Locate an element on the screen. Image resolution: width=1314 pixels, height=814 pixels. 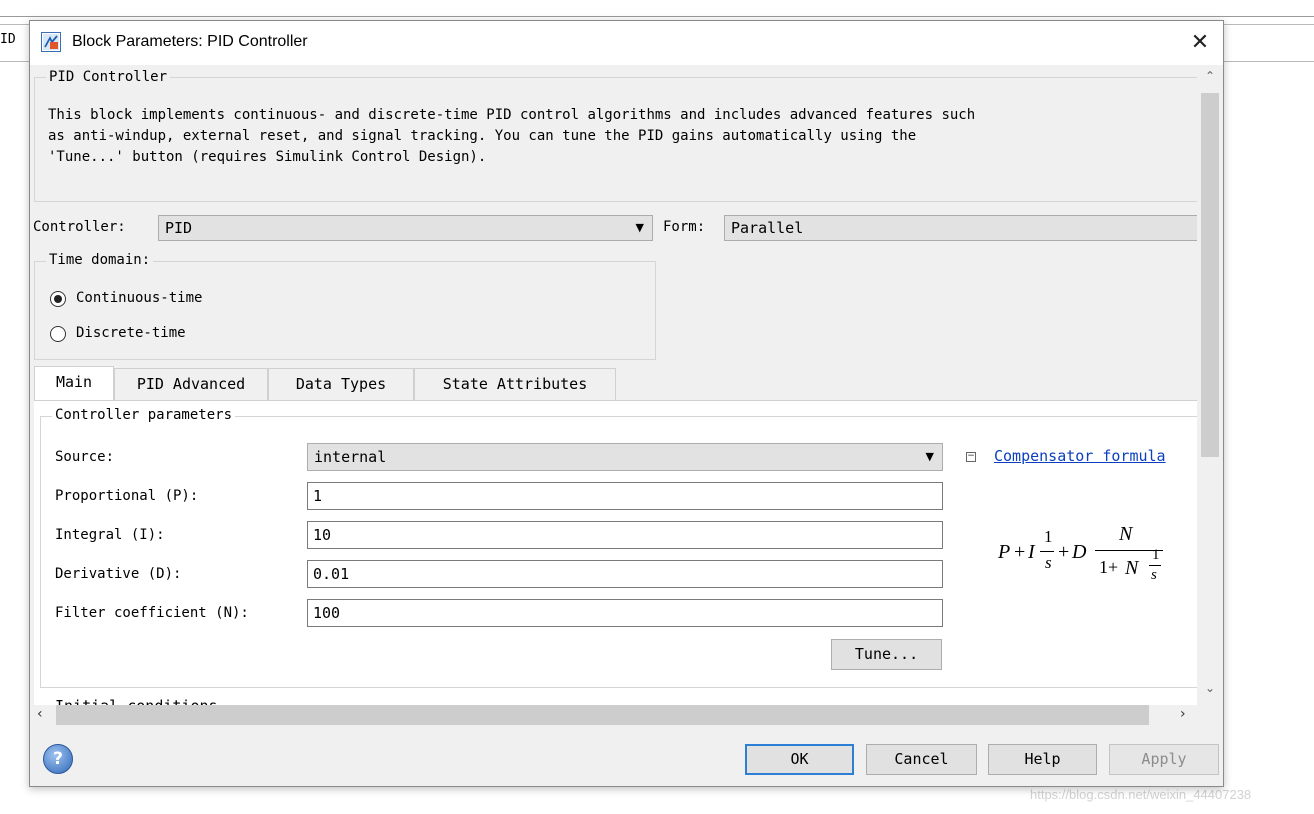
form-value: Parallel is located at coordinates (767, 228).